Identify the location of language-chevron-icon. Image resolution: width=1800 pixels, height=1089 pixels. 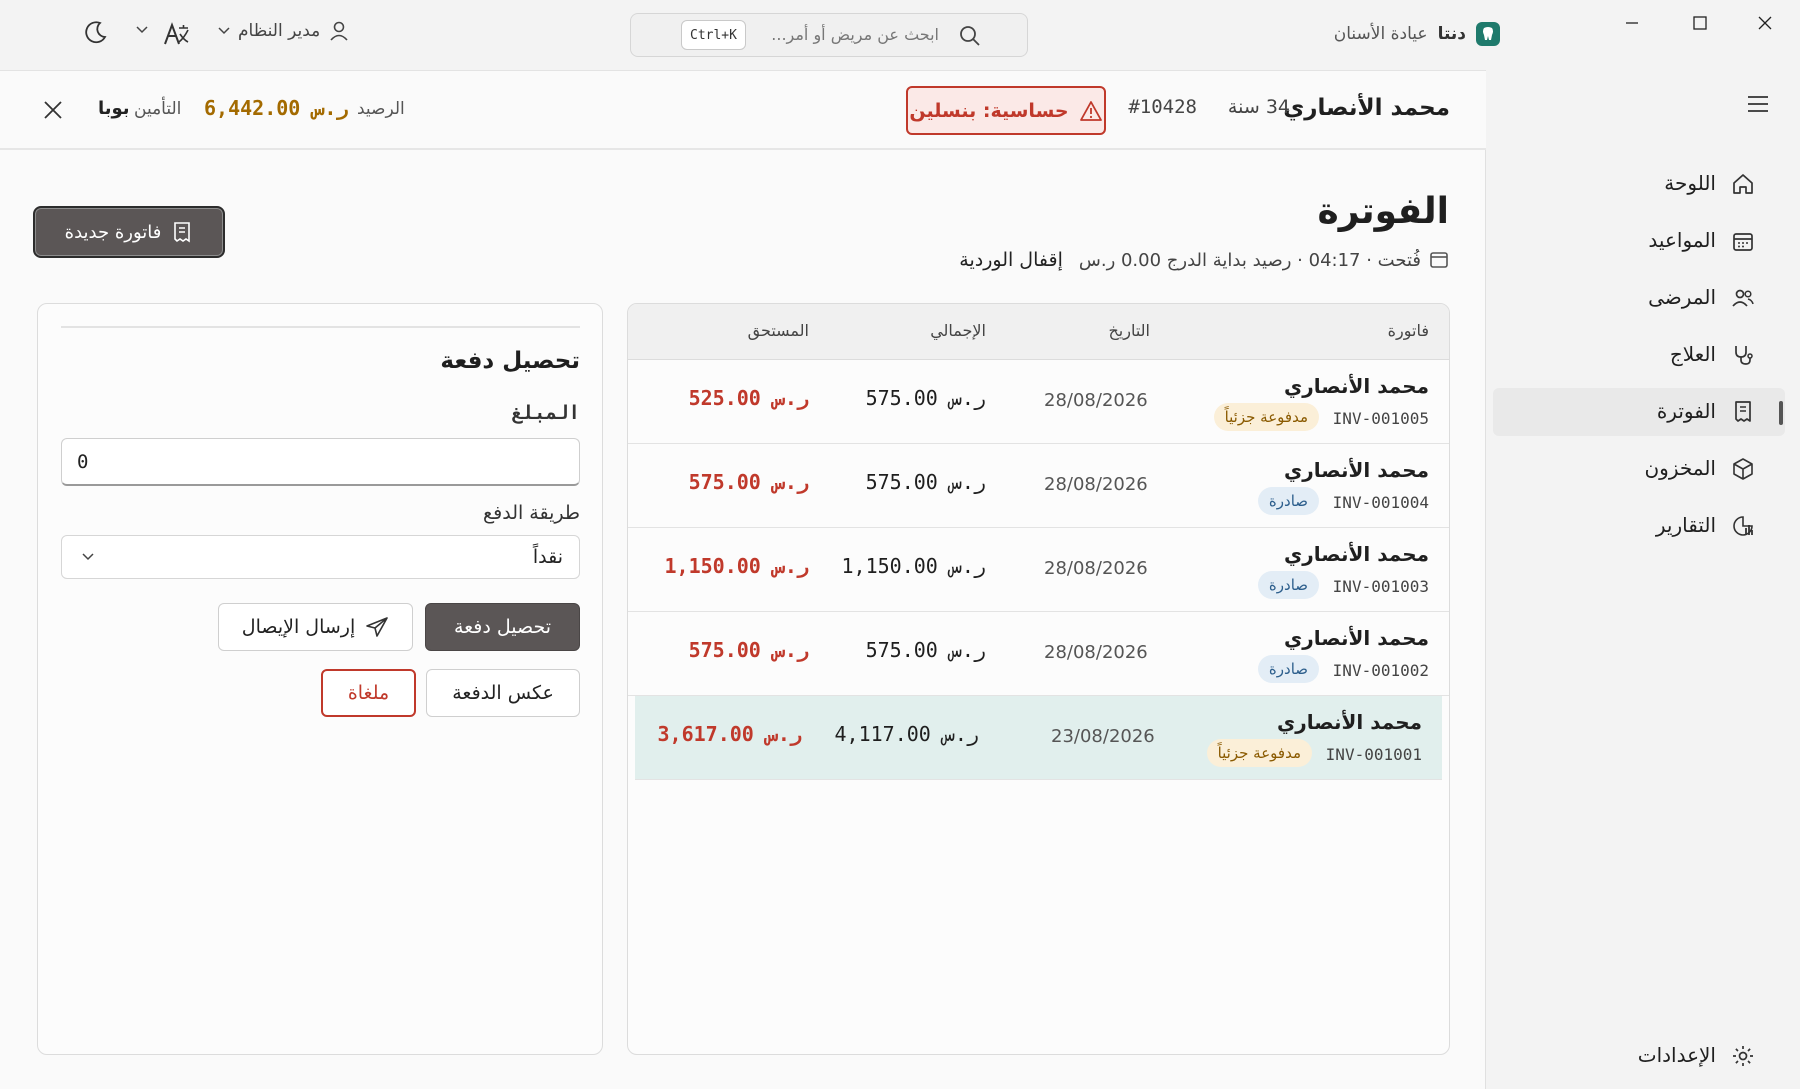
(142, 30).